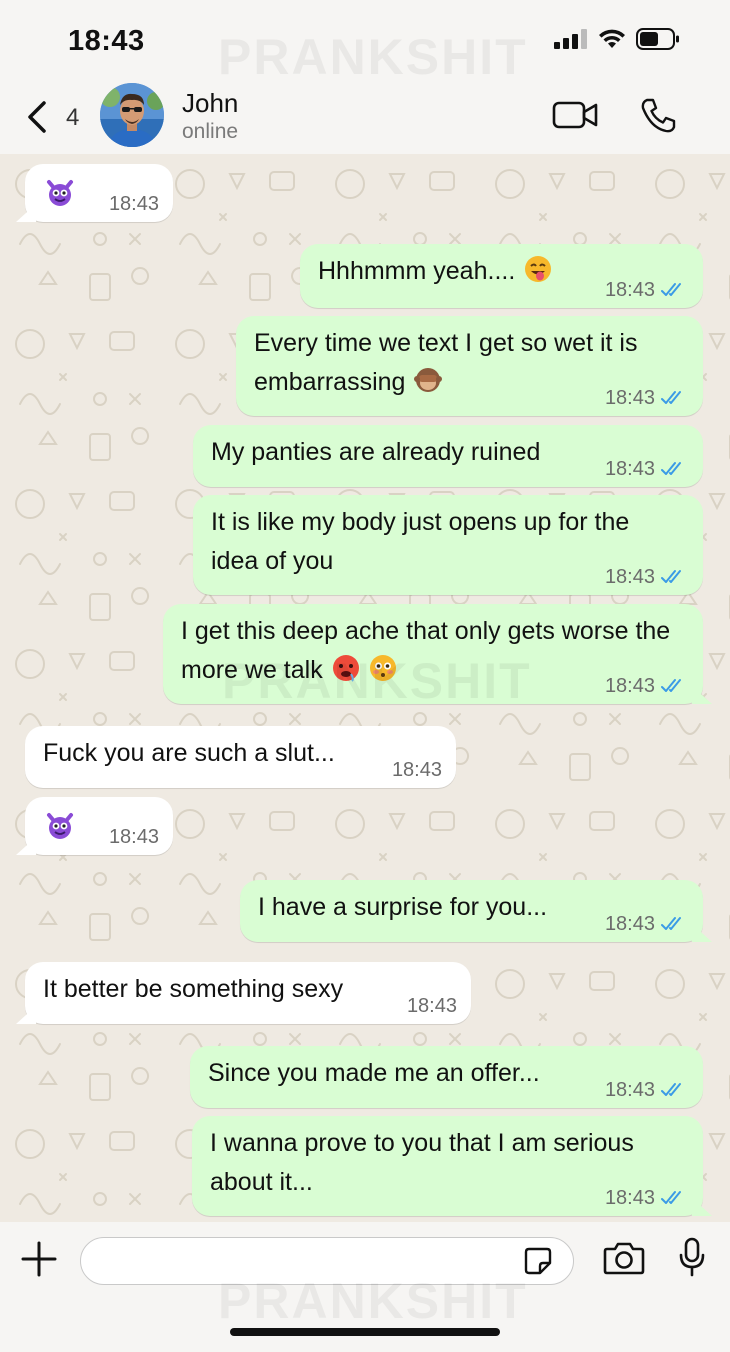 Image resolution: width=730 pixels, height=1352 pixels. What do you see at coordinates (448, 456) in the screenshot?
I see `message-outgoing: My panties are already ruined 18:43` at bounding box center [448, 456].